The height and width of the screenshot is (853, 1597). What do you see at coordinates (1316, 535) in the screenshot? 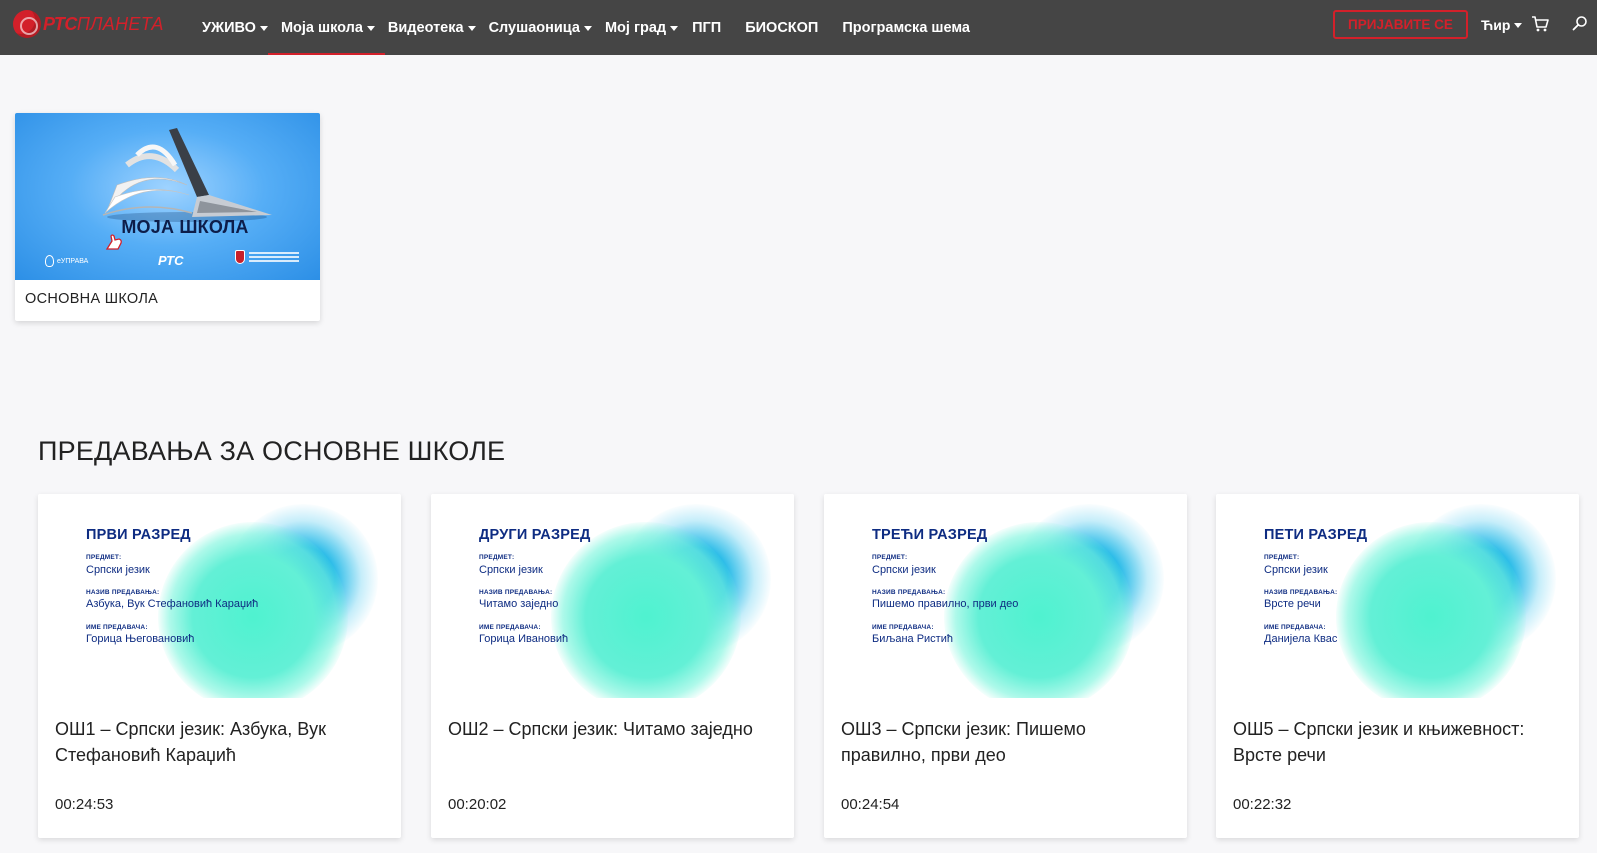
I see `lesson-grade: ПЕТИ РАЗРЕД` at bounding box center [1316, 535].